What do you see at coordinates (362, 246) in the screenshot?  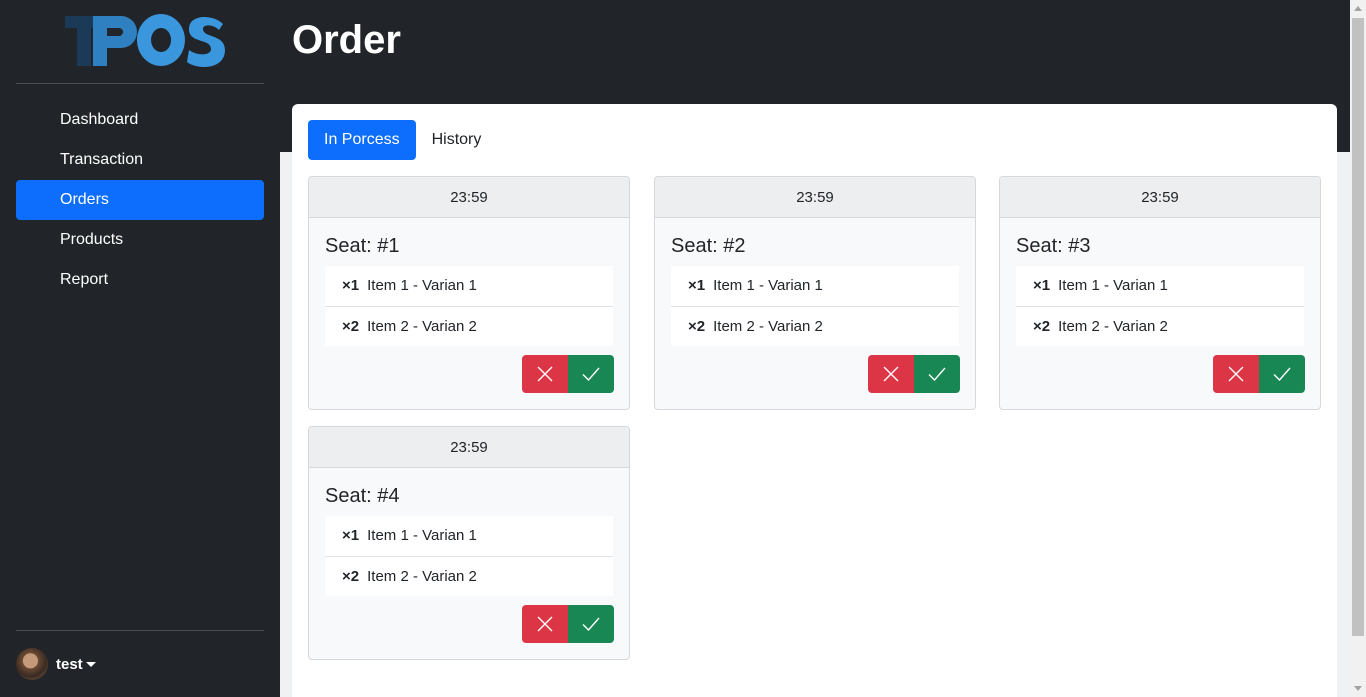 I see `seat-label: Seat: #1` at bounding box center [362, 246].